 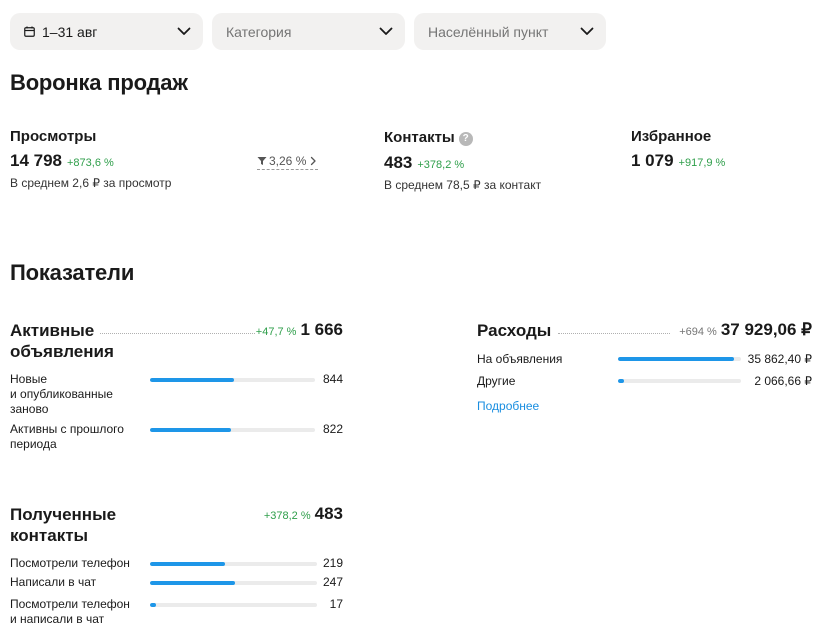 What do you see at coordinates (514, 330) in the screenshot?
I see `expenses-title: Расходы` at bounding box center [514, 330].